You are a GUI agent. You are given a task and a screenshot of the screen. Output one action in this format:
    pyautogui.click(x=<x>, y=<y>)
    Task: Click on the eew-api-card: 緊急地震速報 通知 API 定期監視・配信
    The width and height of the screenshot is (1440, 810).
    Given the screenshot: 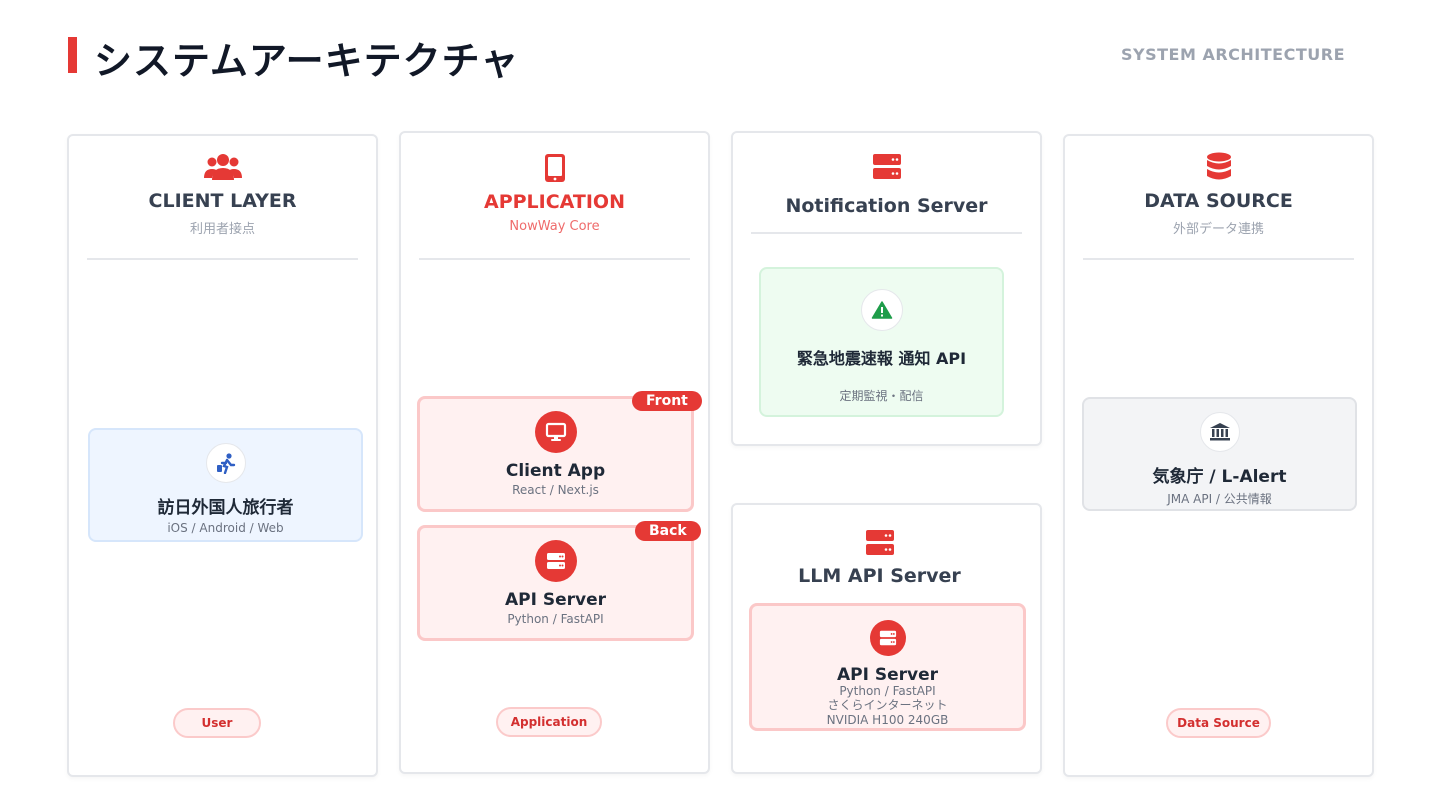 What is the action you would take?
    pyautogui.click(x=881, y=342)
    